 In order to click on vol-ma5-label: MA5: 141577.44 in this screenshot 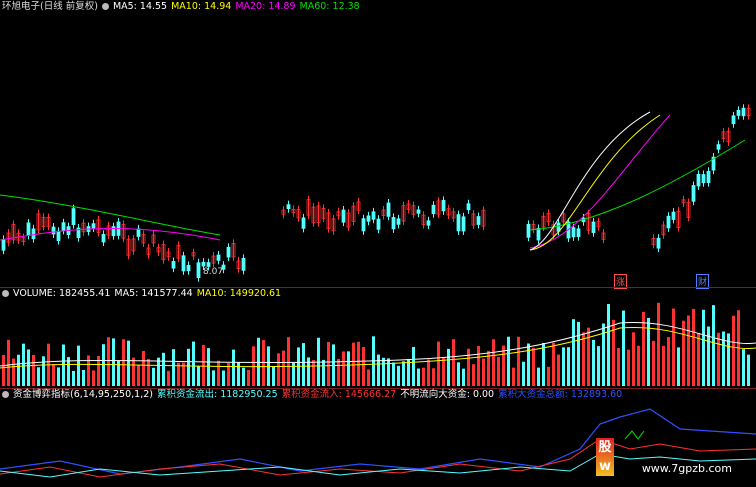, I will do `click(153, 293)`.